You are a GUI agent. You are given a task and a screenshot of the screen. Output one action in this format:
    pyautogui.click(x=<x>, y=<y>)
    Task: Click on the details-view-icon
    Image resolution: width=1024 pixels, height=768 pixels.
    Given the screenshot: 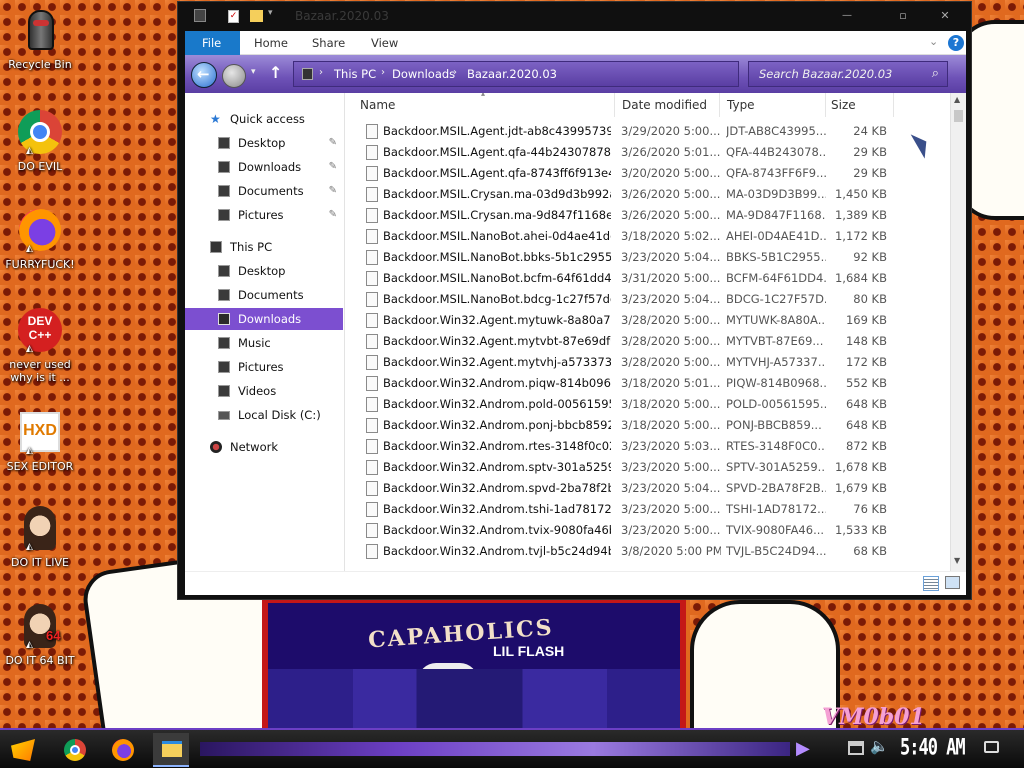 What is the action you would take?
    pyautogui.click(x=931, y=583)
    